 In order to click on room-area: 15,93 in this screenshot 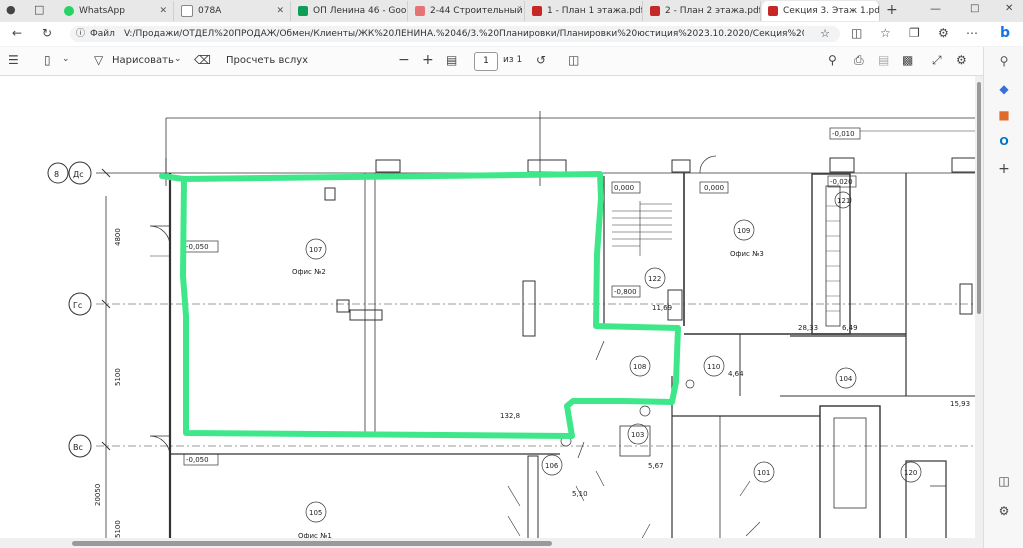, I will do `click(960, 404)`.